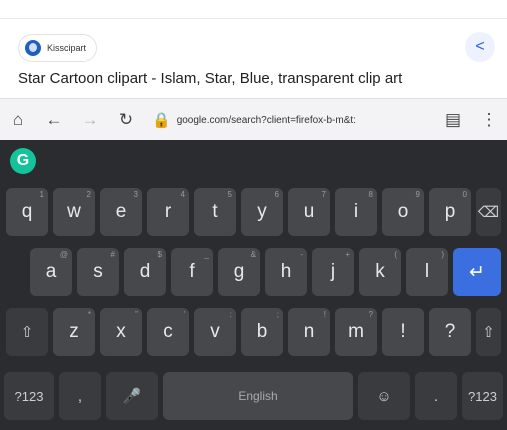 This screenshot has height=430, width=507. I want to click on home-button: ⌂, so click(18, 120).